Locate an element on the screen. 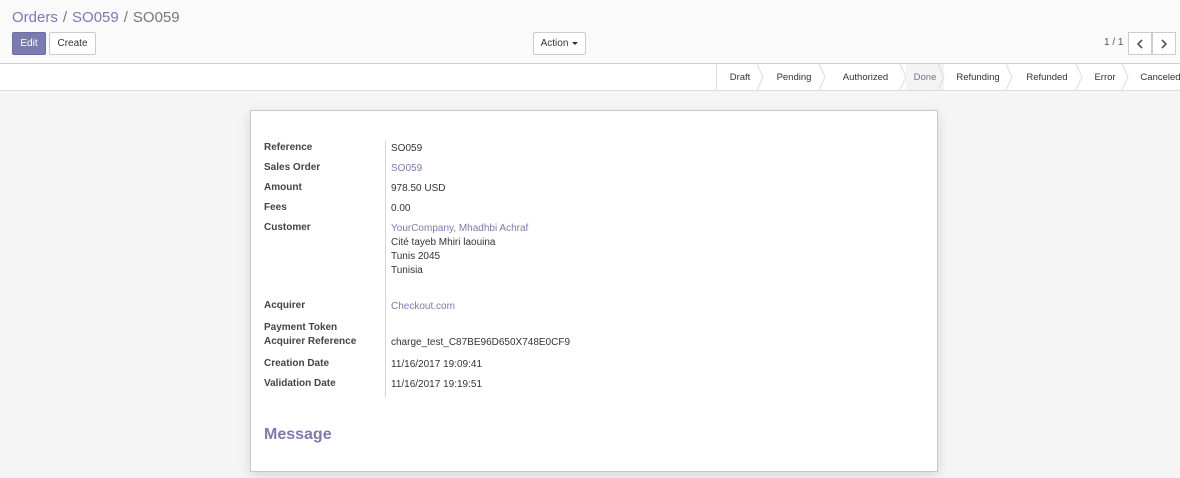 The width and height of the screenshot is (1180, 478). status-step-draft: Draft is located at coordinates (740, 77).